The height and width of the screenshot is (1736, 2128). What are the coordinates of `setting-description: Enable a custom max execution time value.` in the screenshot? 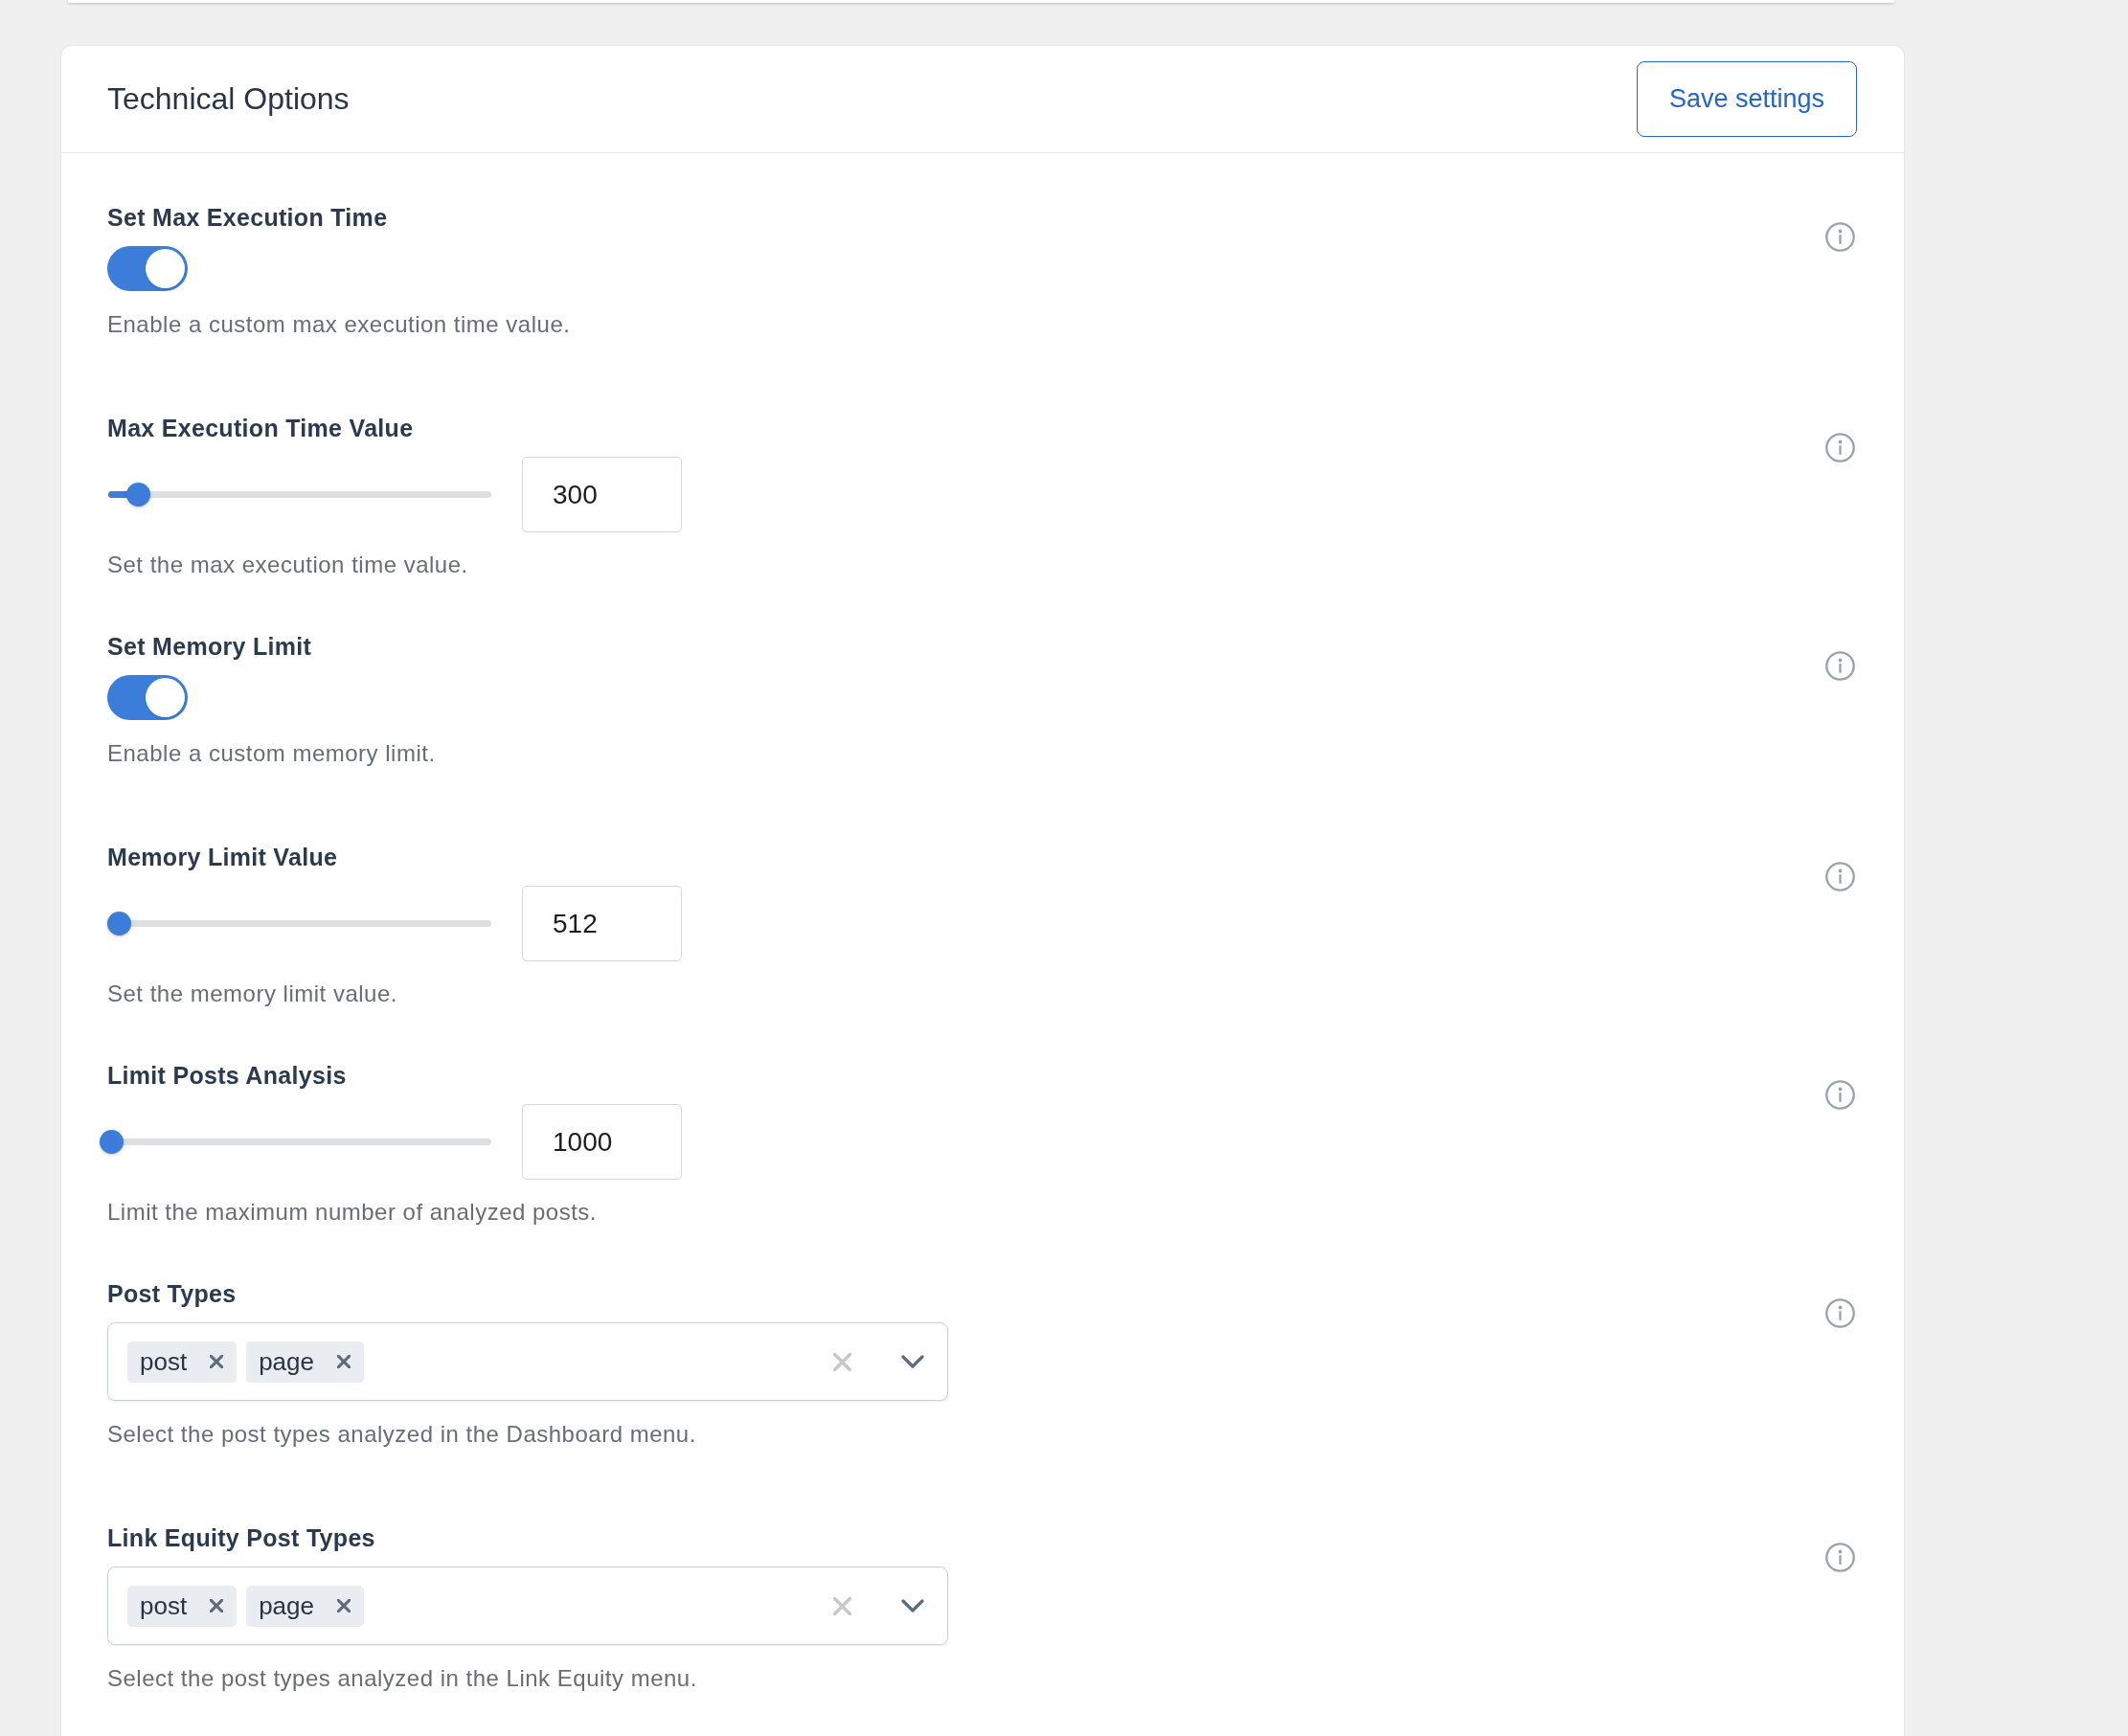 It's located at (339, 325).